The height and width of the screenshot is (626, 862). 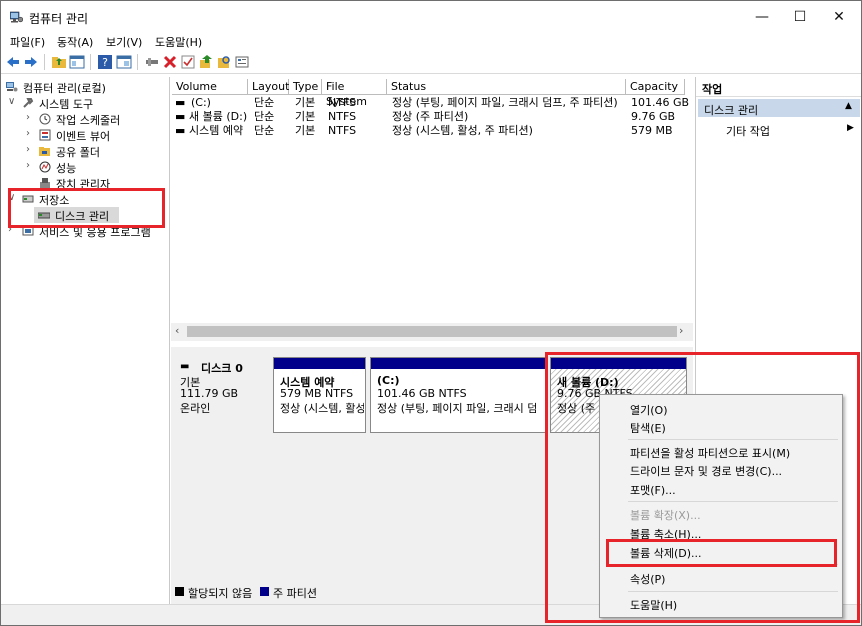 What do you see at coordinates (388, 380) in the screenshot?
I see `partition-name: (C:)` at bounding box center [388, 380].